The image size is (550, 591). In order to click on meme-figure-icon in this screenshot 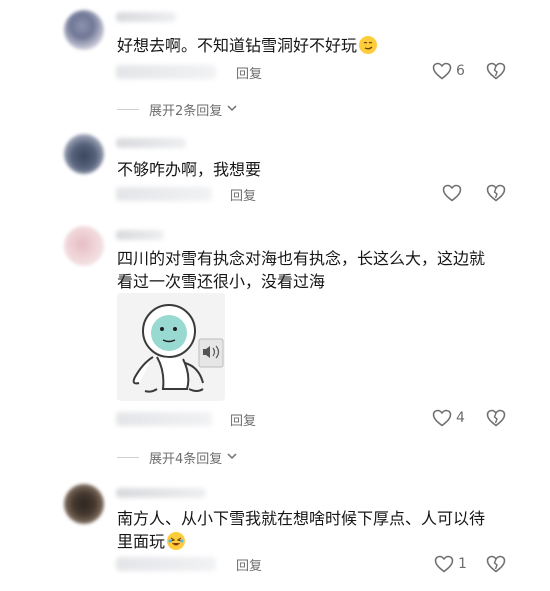, I will do `click(171, 347)`.